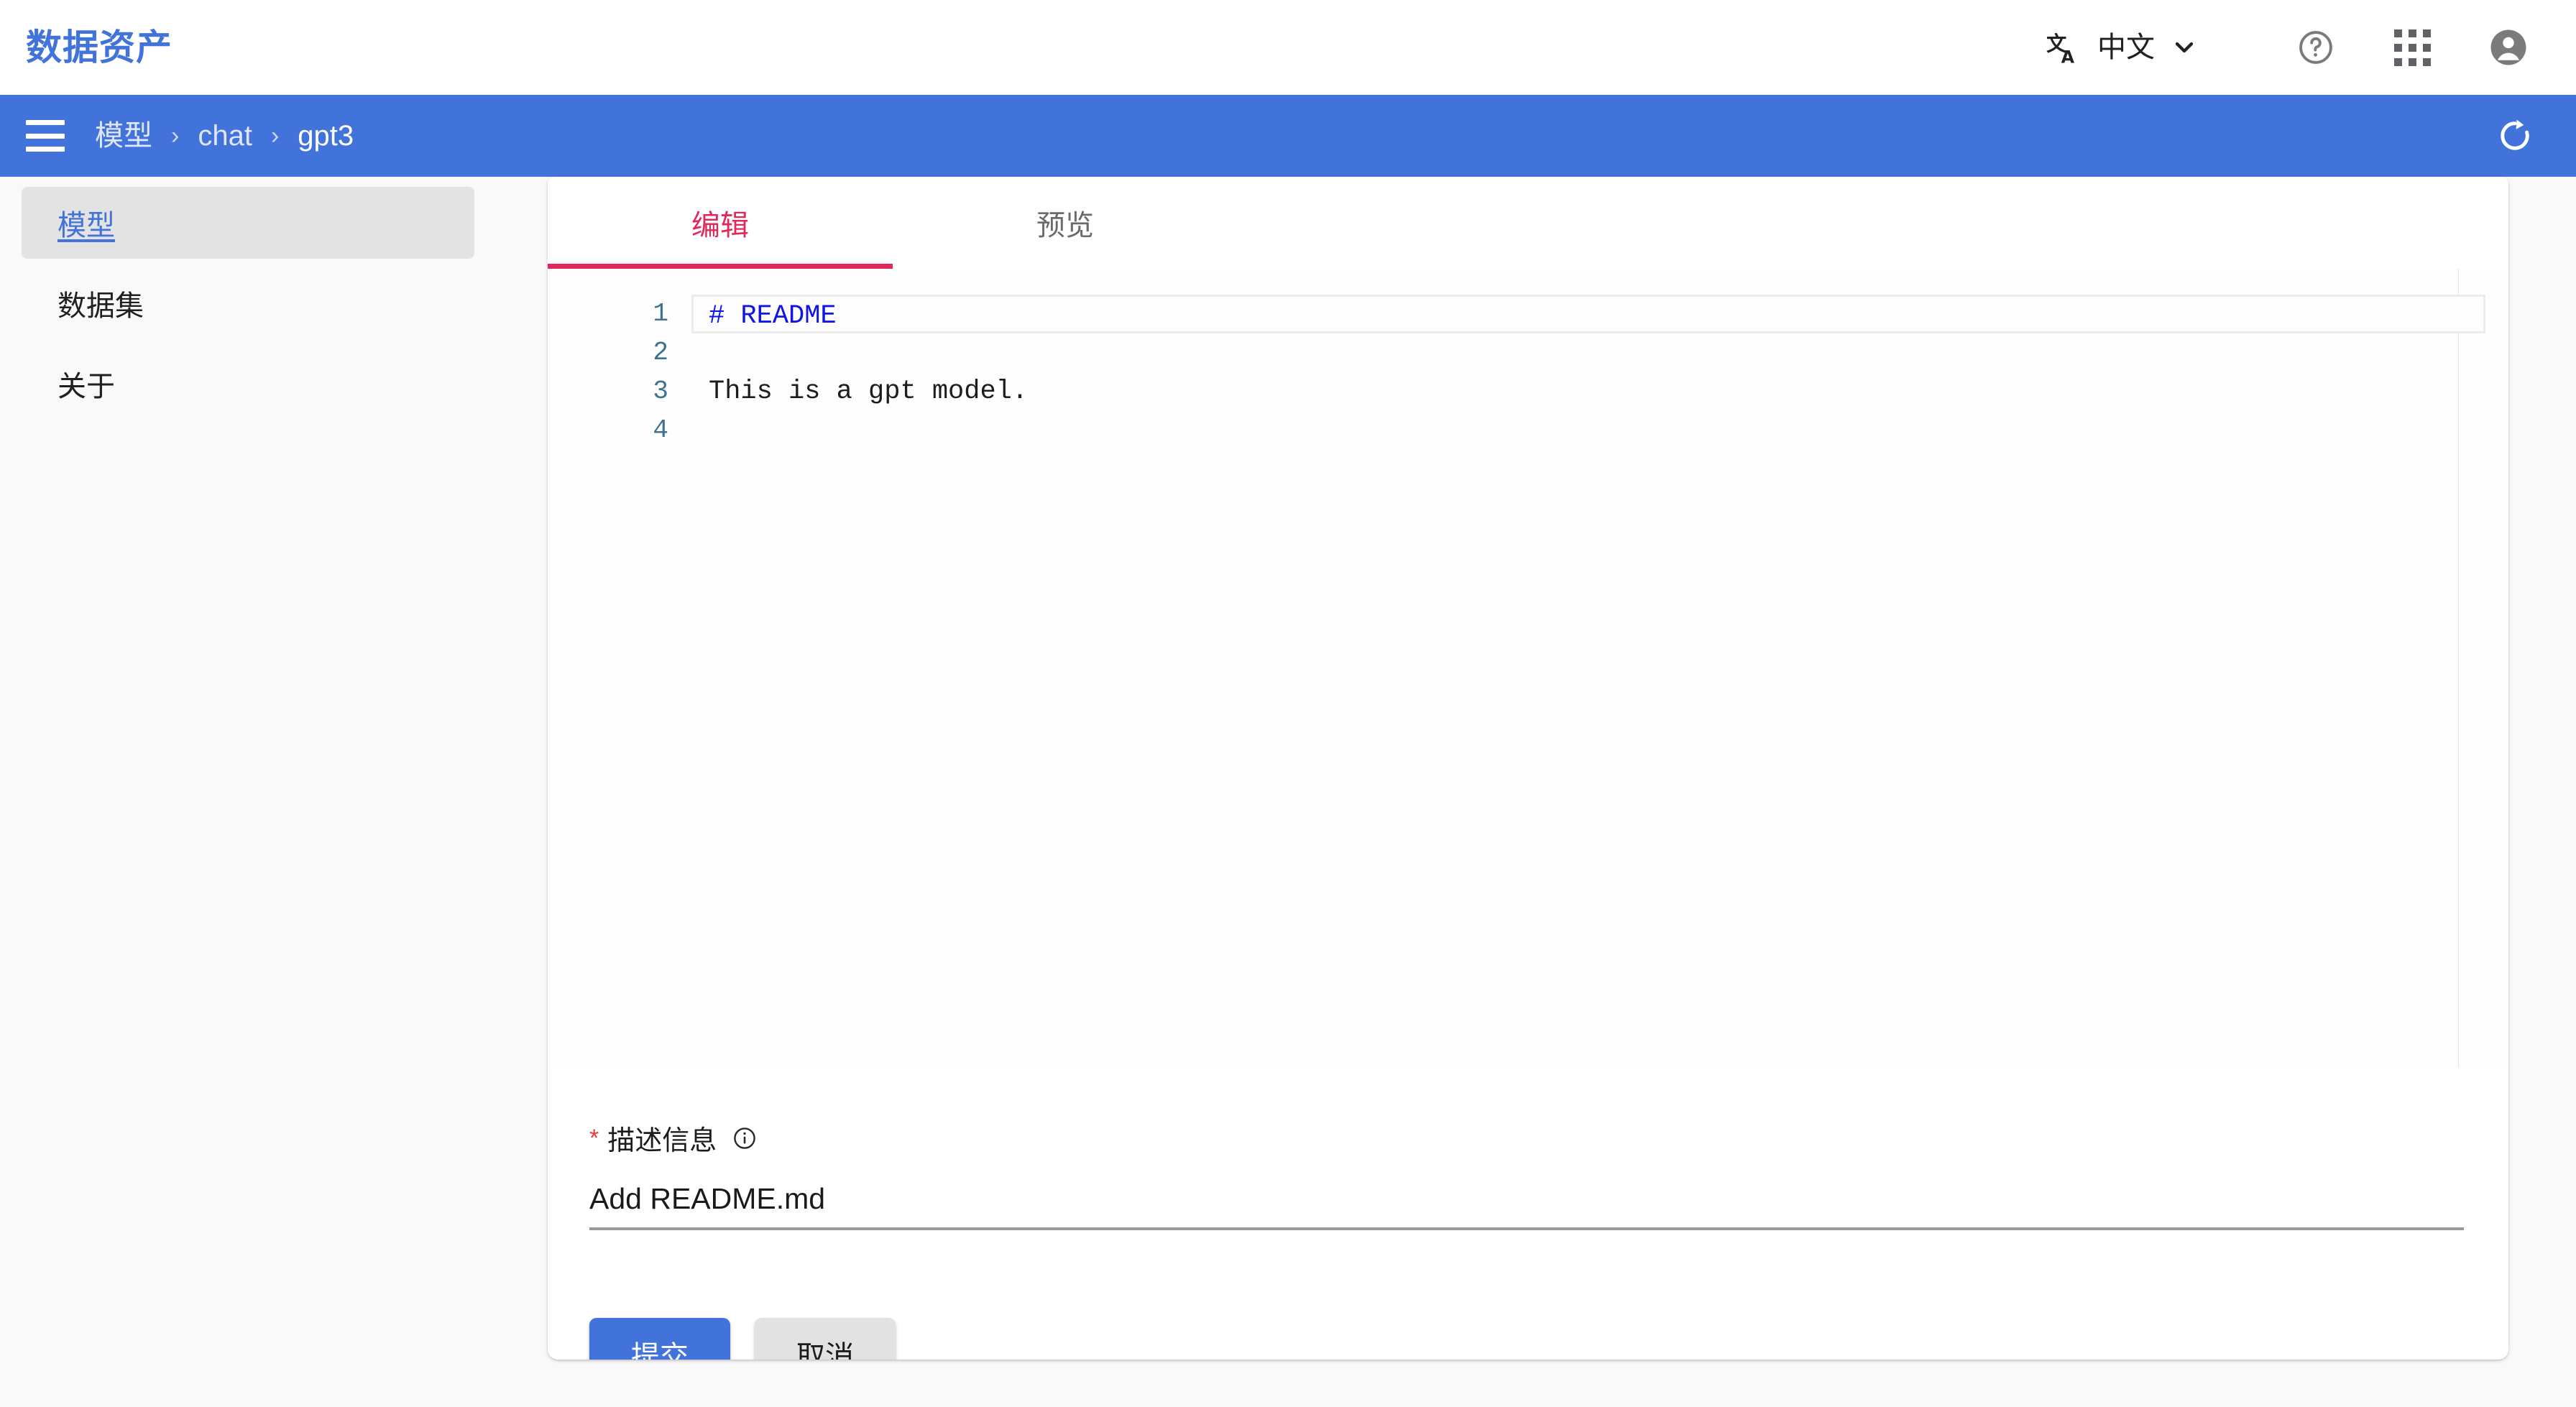 Image resolution: width=2576 pixels, height=1407 pixels. Describe the element at coordinates (2316, 47) in the screenshot. I see `help-circle-icon` at that location.